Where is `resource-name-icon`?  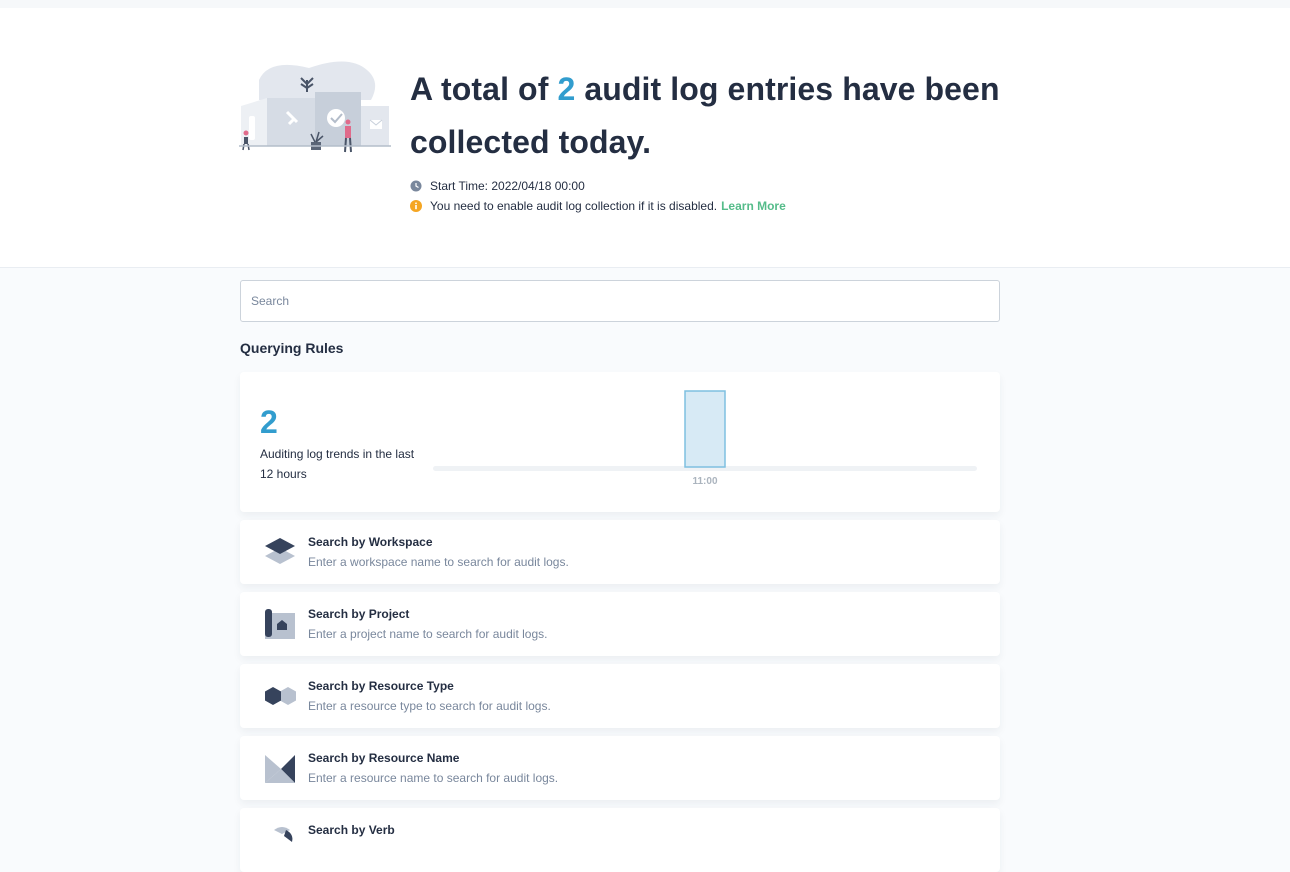 resource-name-icon is located at coordinates (280, 769).